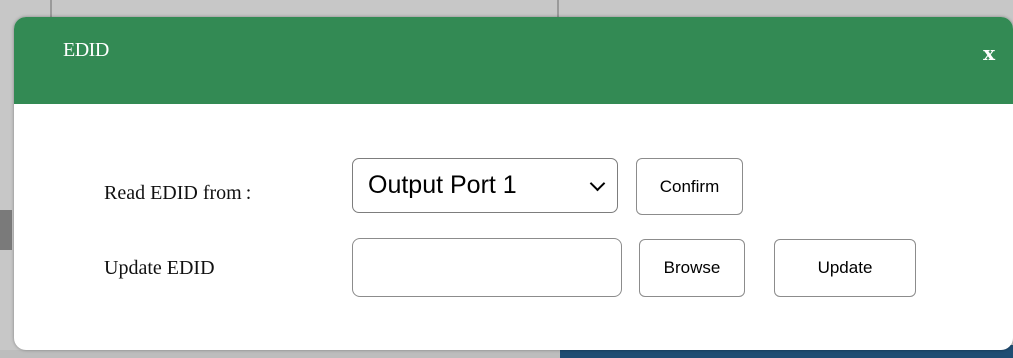  I want to click on chevron-down-icon, so click(597, 183).